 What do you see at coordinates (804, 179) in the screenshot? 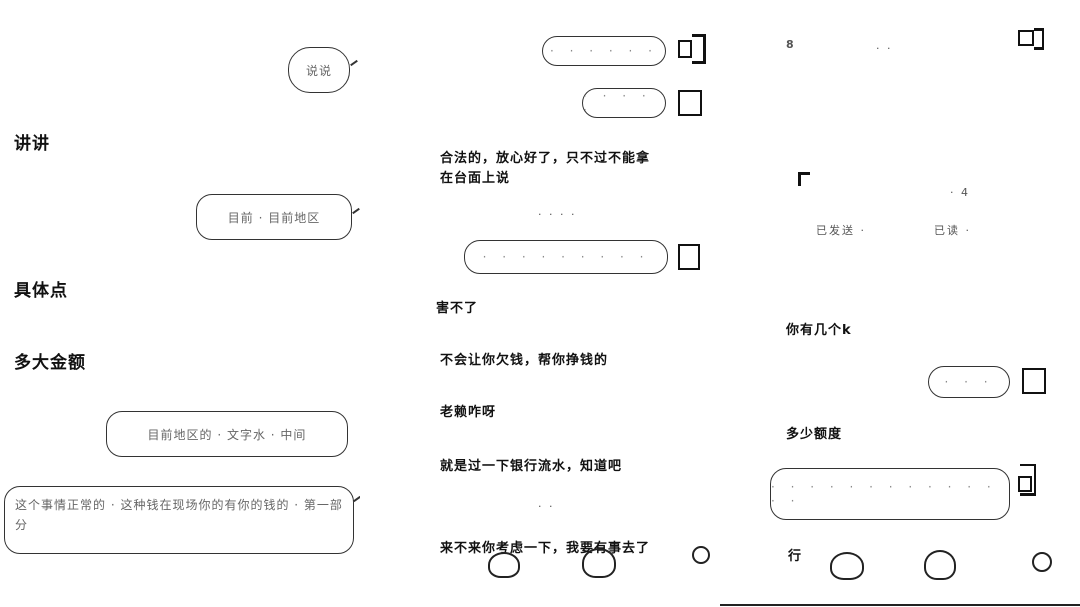
I see `image-frame-corner` at bounding box center [804, 179].